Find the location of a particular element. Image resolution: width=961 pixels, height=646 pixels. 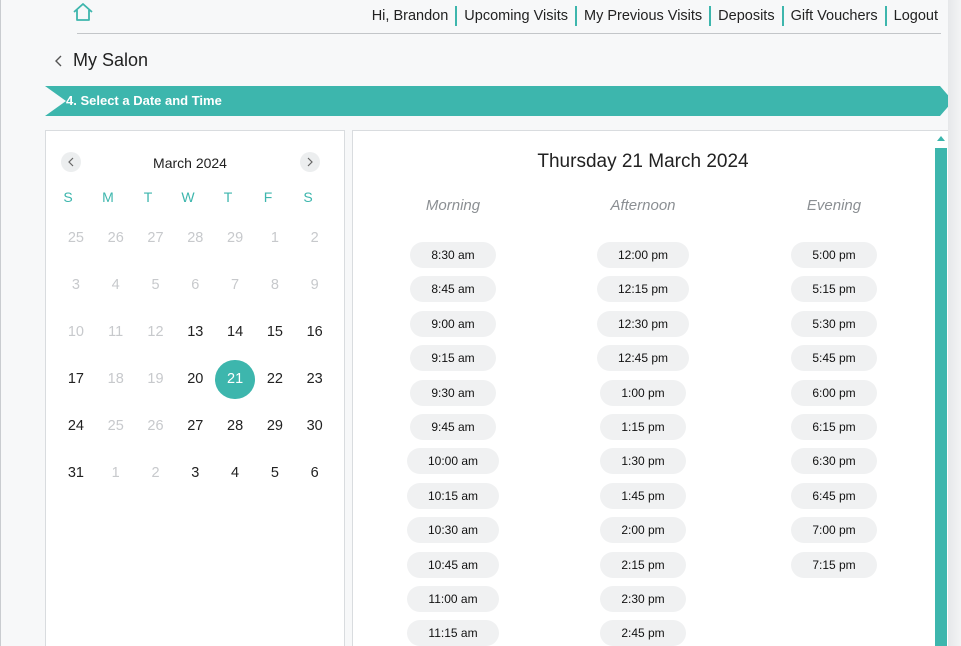

time-slot-button: 2:00 pm is located at coordinates (643, 530).